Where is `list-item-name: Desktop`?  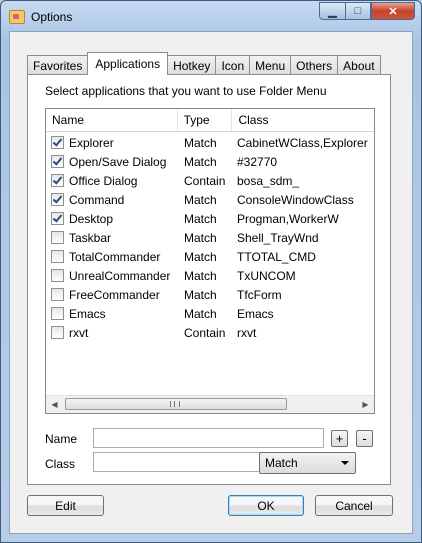
list-item-name: Desktop is located at coordinates (91, 218).